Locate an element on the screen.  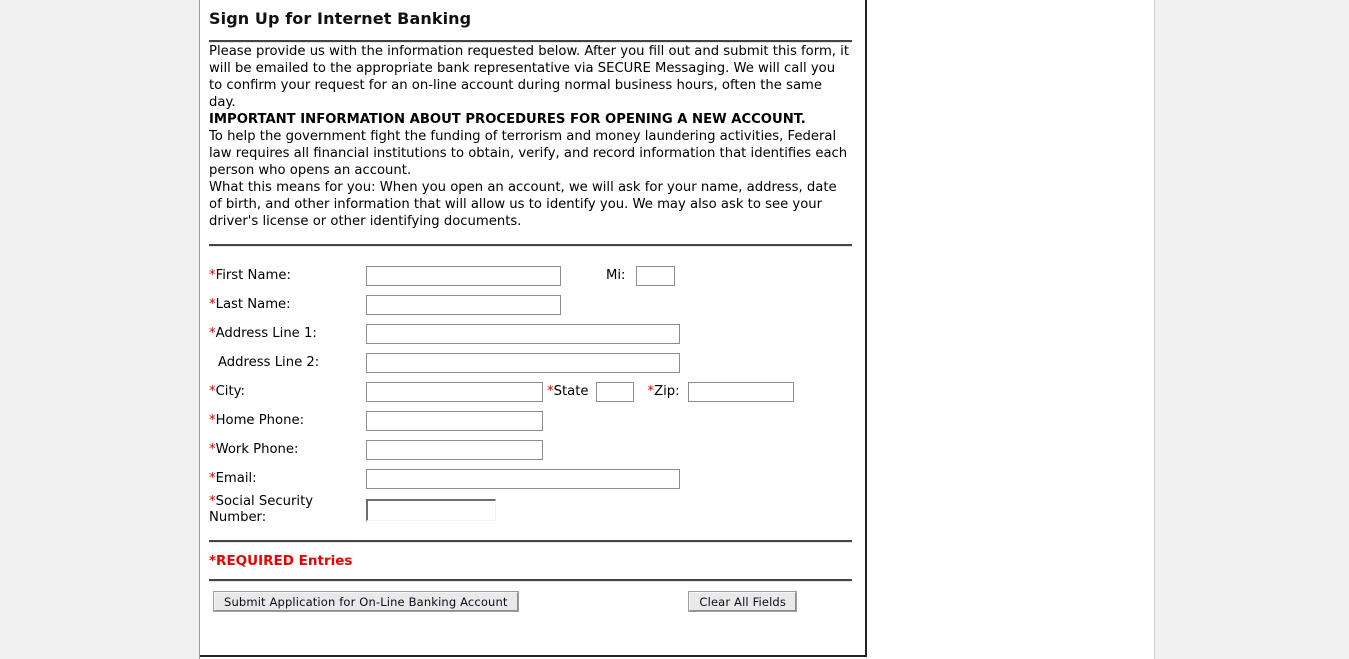
label-email: *Email: is located at coordinates (287, 479).